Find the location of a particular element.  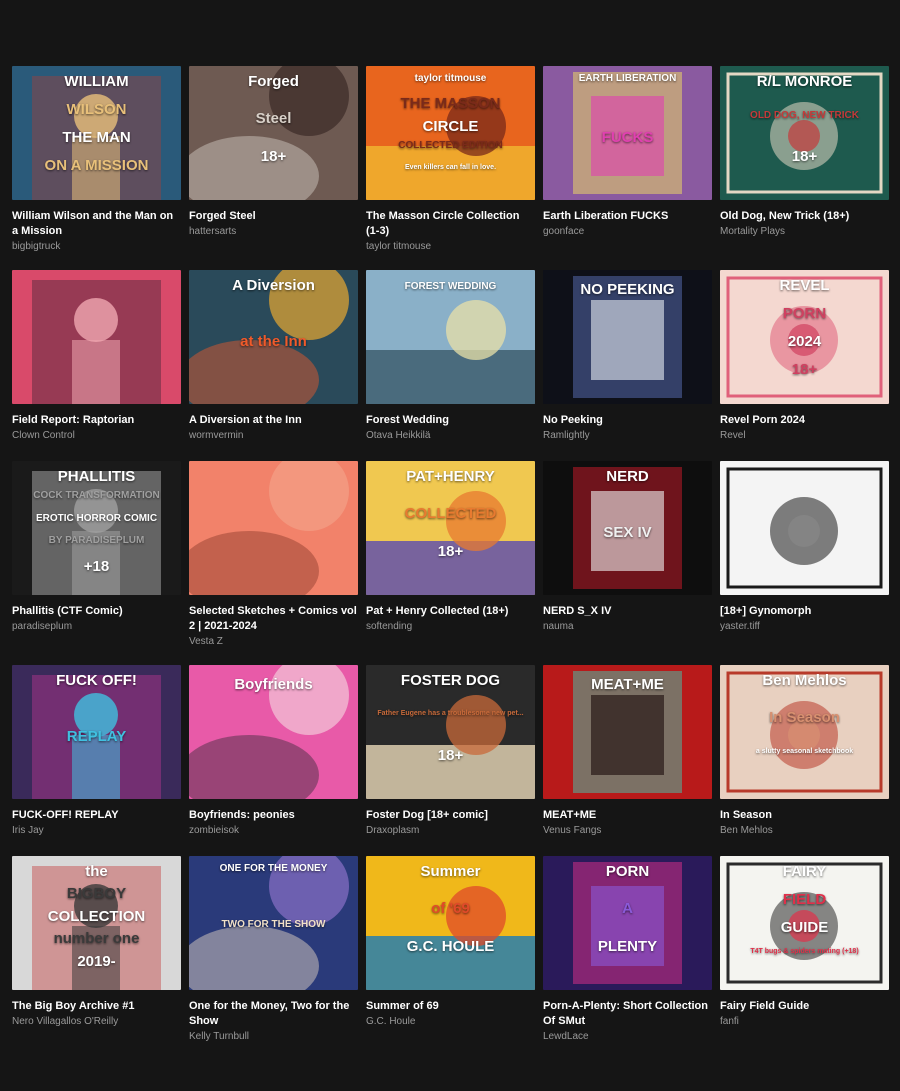

game-author: LewdLace is located at coordinates (627, 1037).